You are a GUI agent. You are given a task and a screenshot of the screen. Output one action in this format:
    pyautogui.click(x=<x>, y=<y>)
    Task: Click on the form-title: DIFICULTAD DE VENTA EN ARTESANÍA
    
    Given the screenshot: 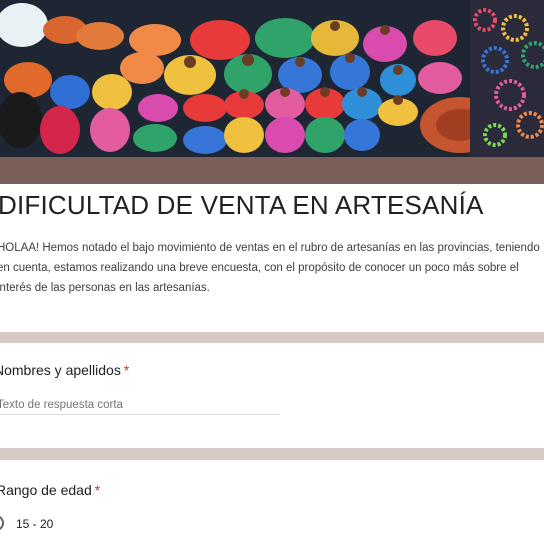 What is the action you would take?
    pyautogui.click(x=242, y=205)
    